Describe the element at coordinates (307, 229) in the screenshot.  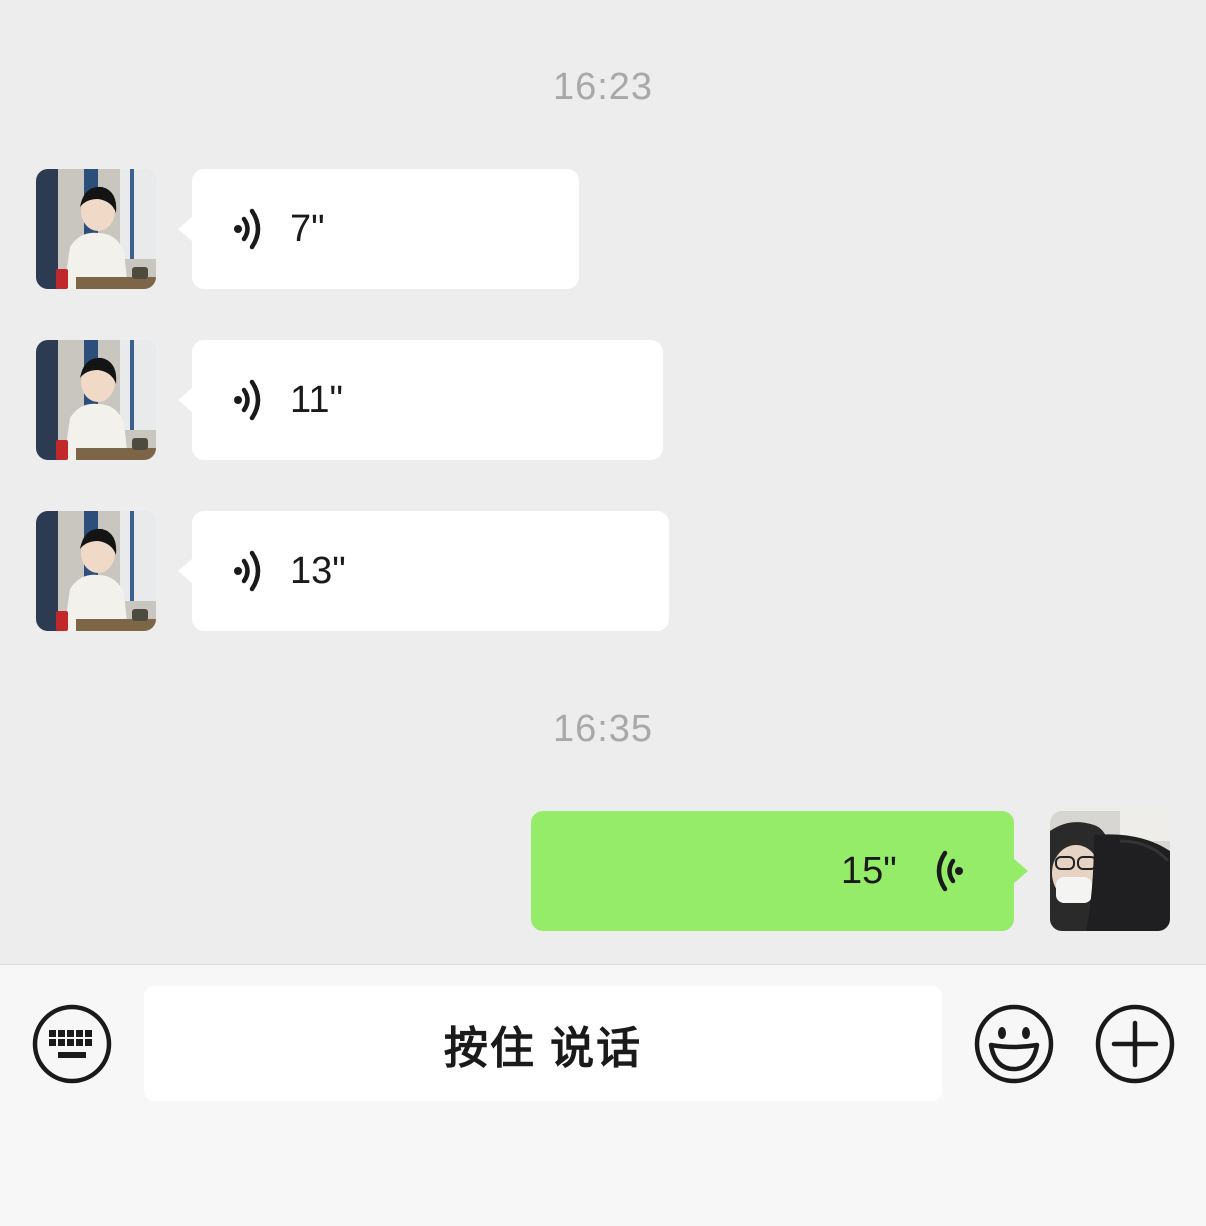
I see `voice-duration: 7"` at that location.